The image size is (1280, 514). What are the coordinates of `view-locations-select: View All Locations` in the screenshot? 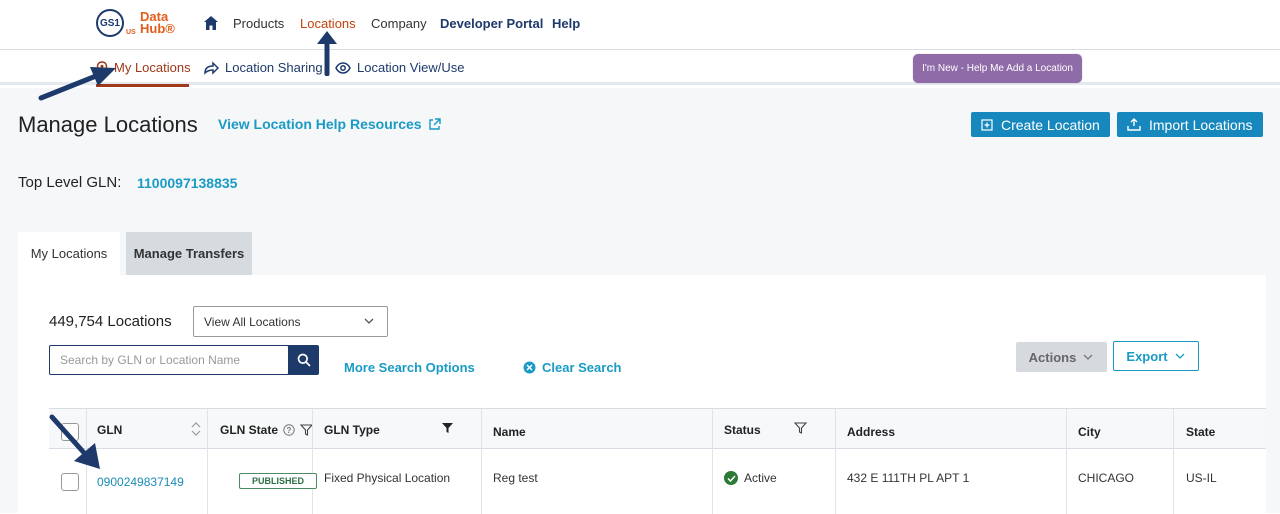 It's located at (290, 321).